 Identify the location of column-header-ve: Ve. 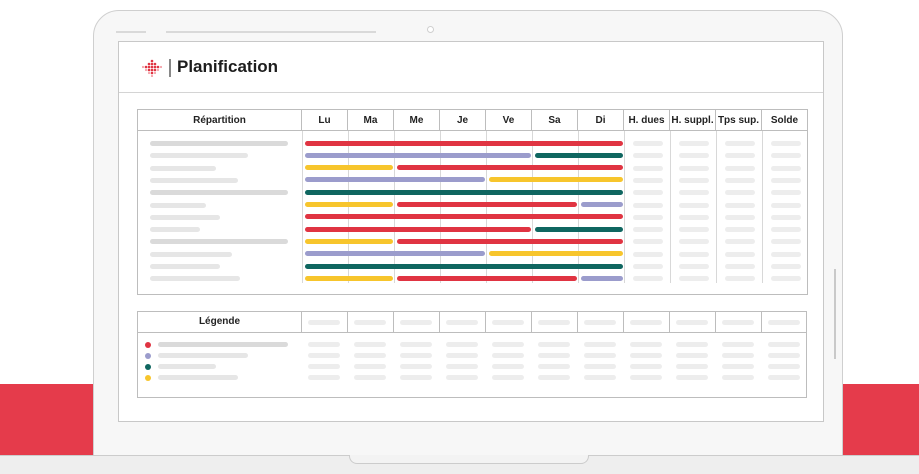
(508, 120).